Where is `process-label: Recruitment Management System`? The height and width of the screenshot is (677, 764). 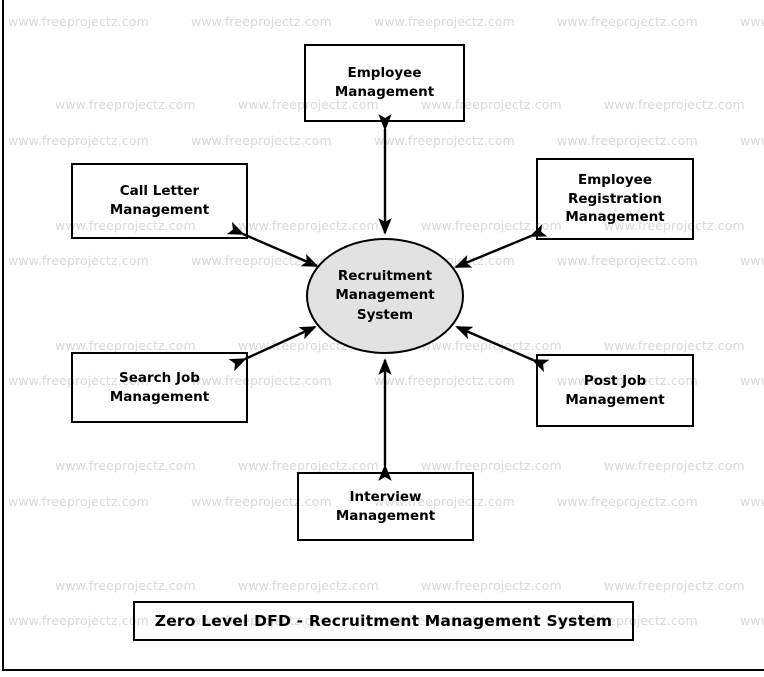
process-label: Recruitment Management System is located at coordinates (385, 295).